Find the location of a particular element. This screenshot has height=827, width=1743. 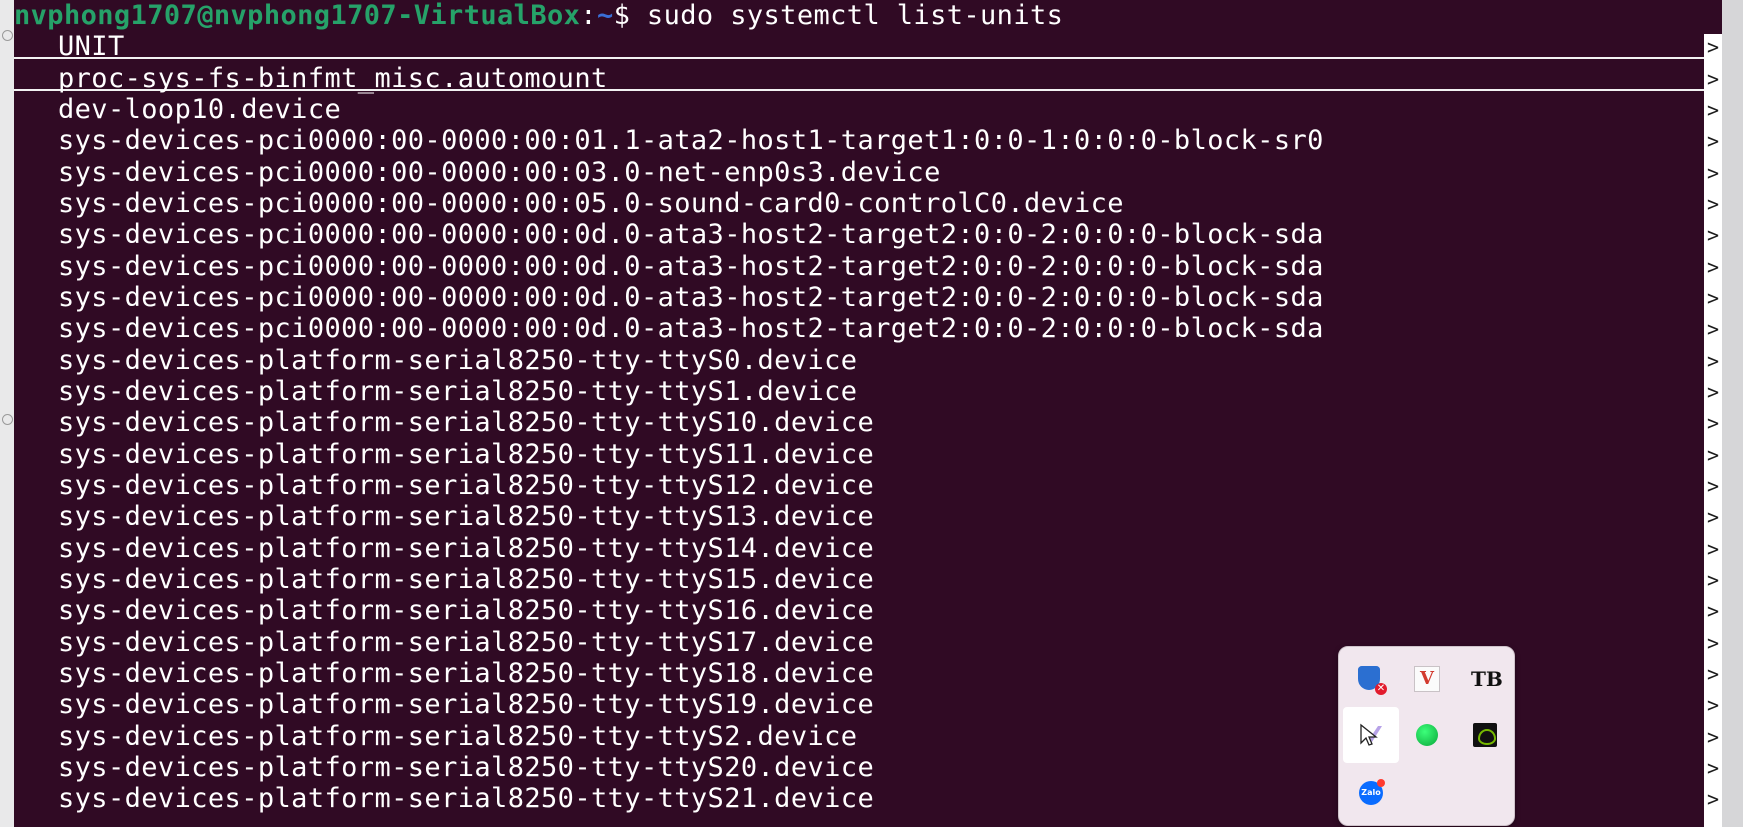

tray-item-nvidia is located at coordinates (1485, 735).